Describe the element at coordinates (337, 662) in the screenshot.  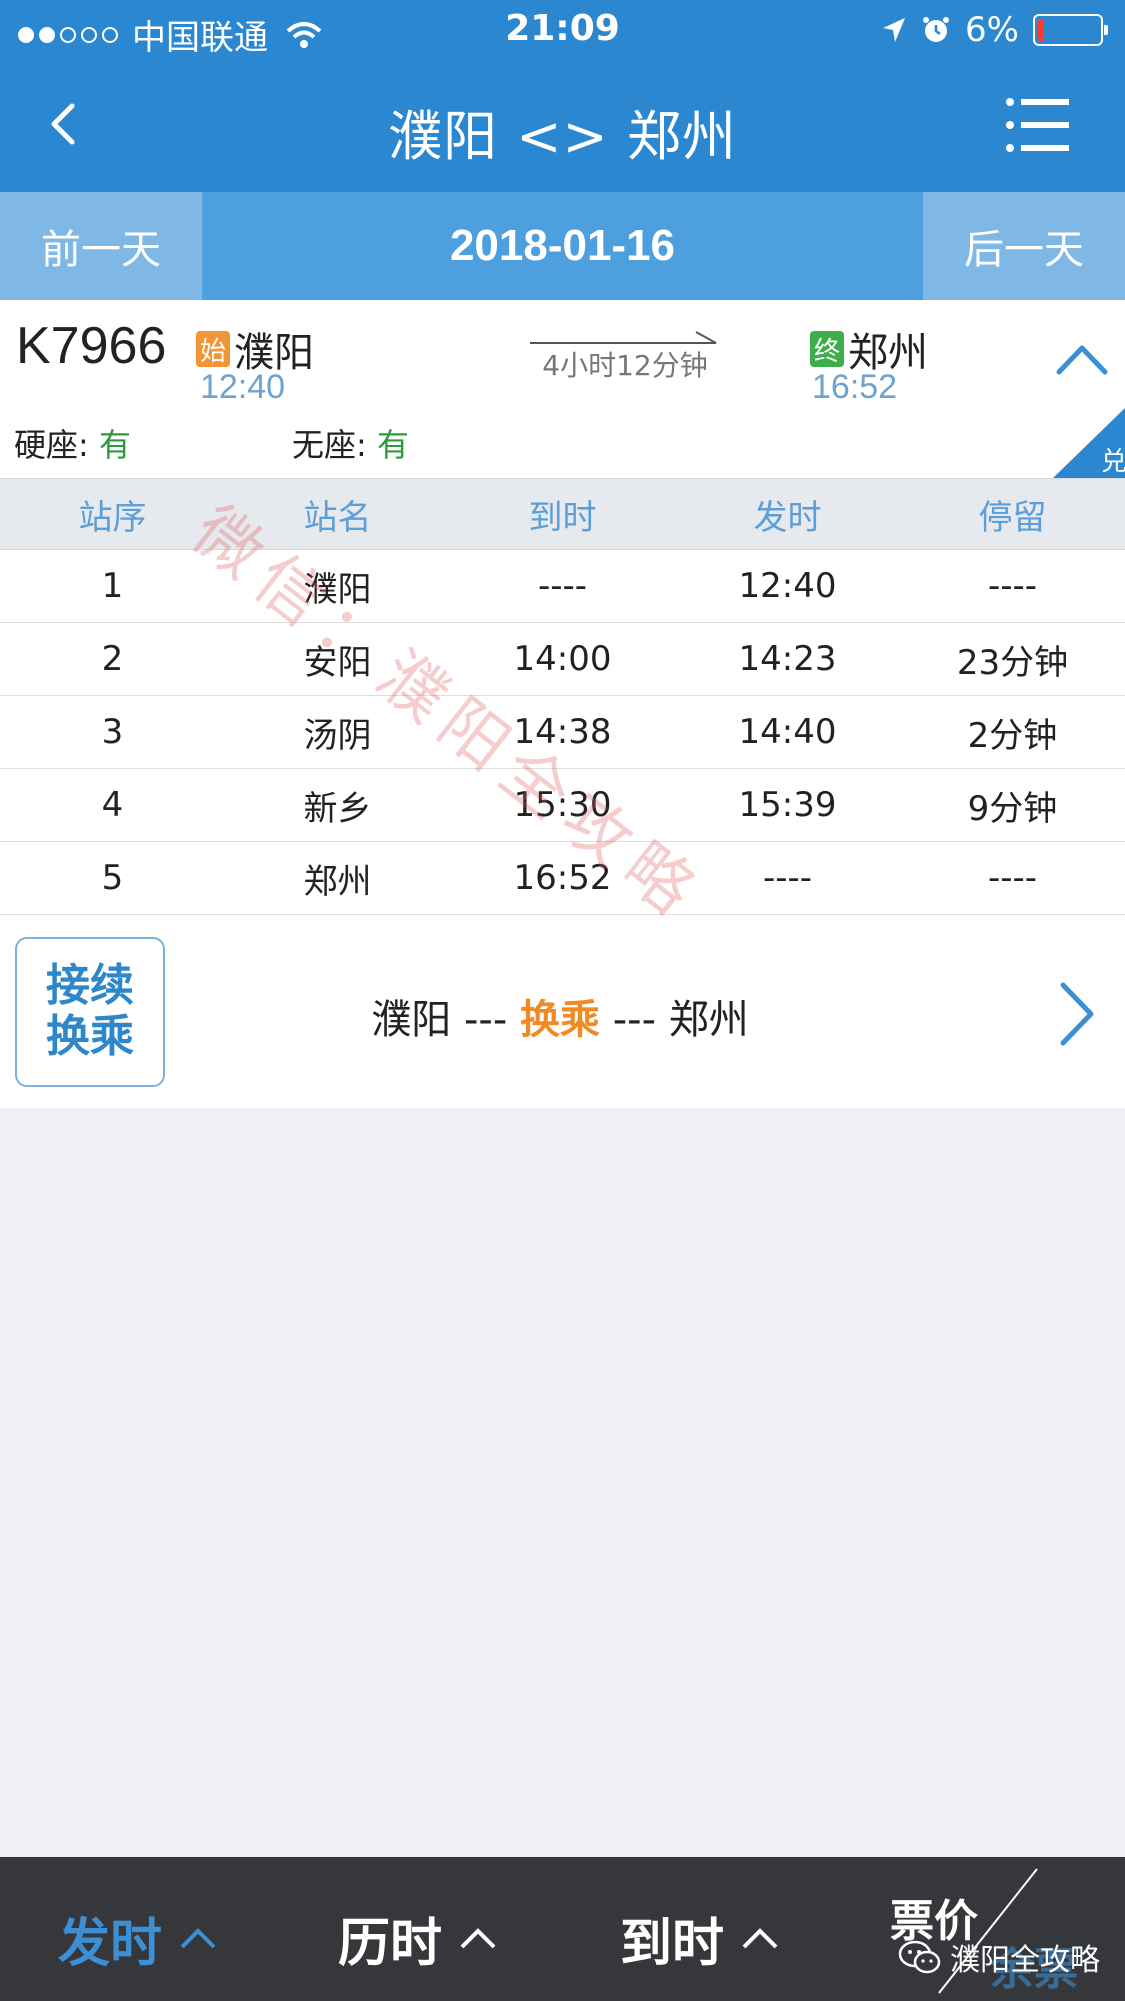
I see `row-station: 安阳` at that location.